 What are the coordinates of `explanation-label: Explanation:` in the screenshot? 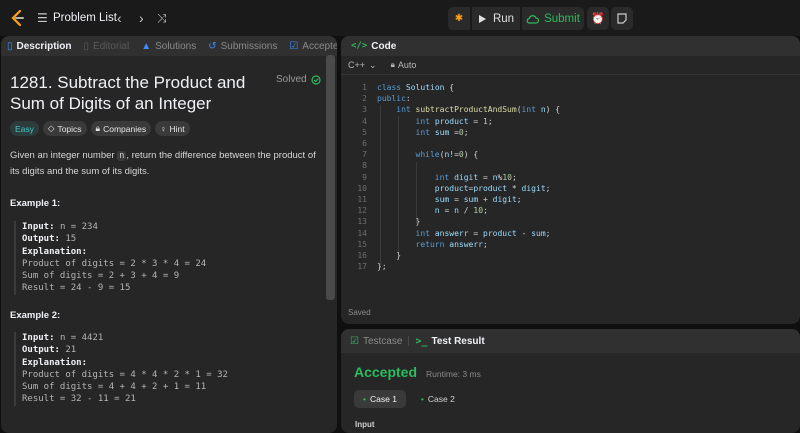 It's located at (55, 362).